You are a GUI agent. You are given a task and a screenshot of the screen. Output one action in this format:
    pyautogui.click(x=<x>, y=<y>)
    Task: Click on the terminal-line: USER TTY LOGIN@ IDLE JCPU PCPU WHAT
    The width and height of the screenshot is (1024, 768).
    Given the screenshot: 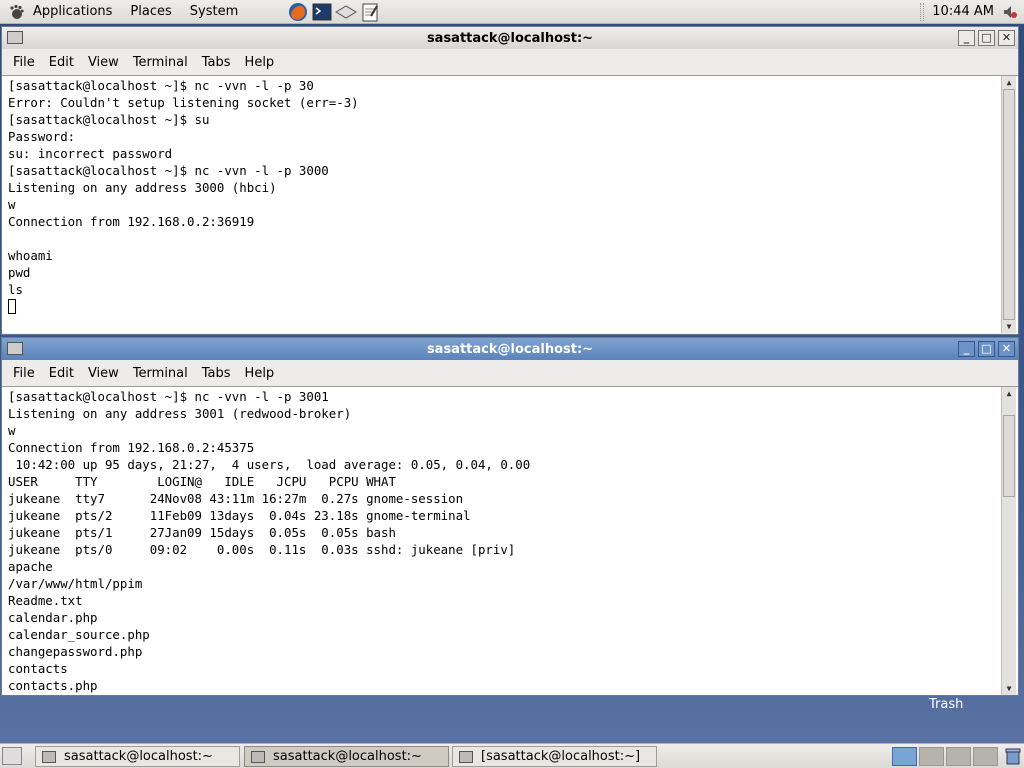 What is the action you would take?
    pyautogui.click(x=202, y=481)
    